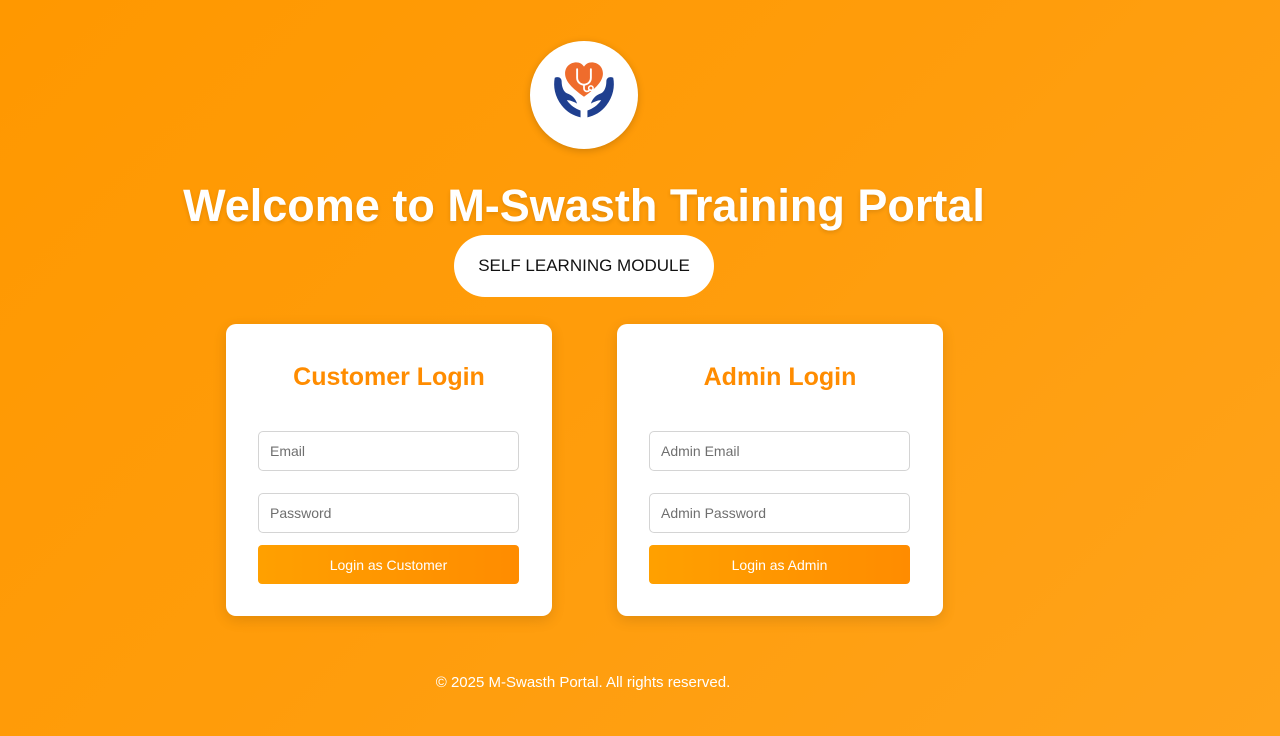 The height and width of the screenshot is (736, 1280). I want to click on customer-email-input, so click(388, 451).